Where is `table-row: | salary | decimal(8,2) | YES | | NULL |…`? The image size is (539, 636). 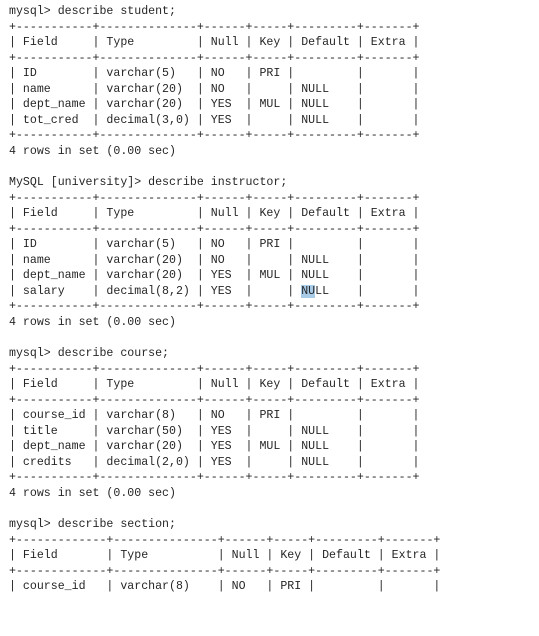 table-row: | salary | decimal(8,2) | YES | | NULL |… is located at coordinates (214, 291).